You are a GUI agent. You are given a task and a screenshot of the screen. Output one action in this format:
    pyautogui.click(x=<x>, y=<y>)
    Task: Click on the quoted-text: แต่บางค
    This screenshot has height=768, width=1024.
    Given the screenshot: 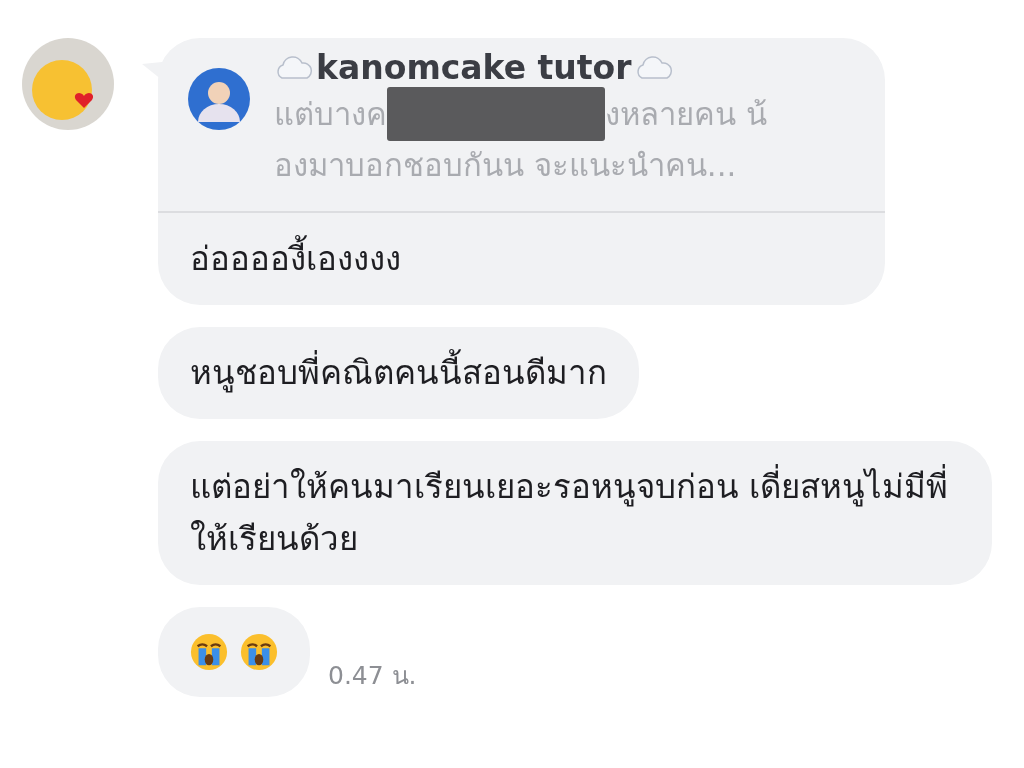 What is the action you would take?
    pyautogui.click(x=330, y=114)
    